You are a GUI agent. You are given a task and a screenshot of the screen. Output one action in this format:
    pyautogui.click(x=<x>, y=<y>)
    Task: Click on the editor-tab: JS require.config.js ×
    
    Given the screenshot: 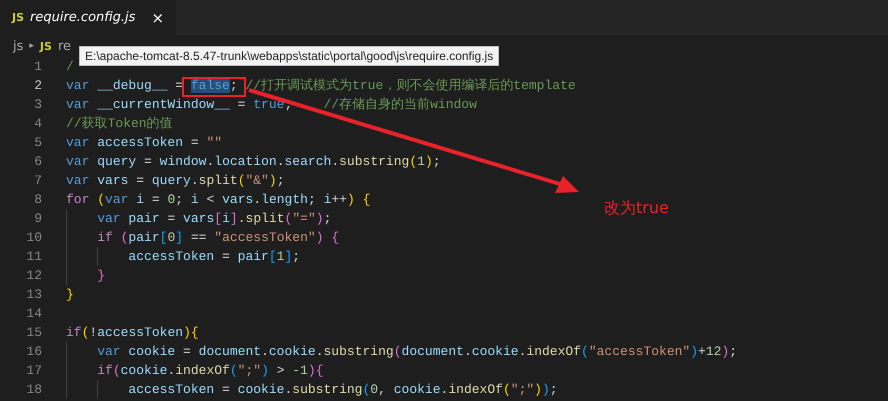 What is the action you would take?
    pyautogui.click(x=88, y=17)
    